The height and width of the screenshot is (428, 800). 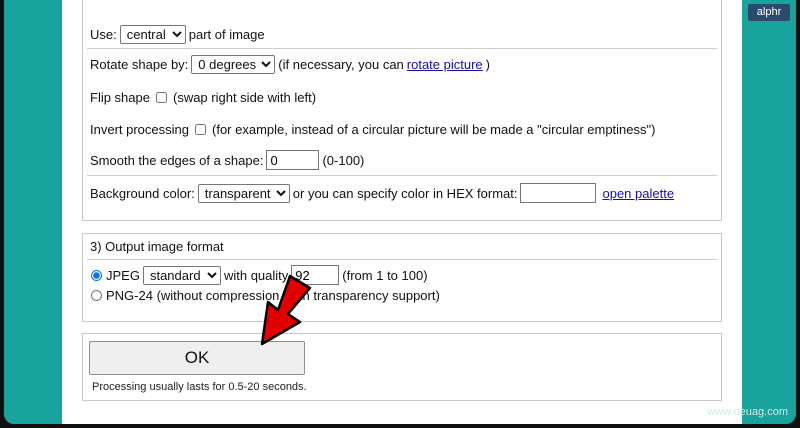 I want to click on background-color-select: transparent (, so click(x=243, y=193).